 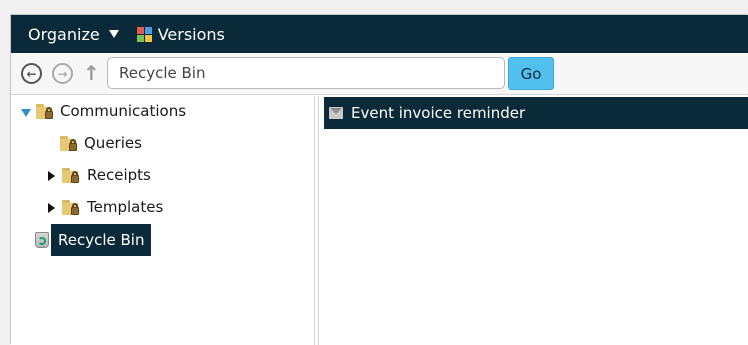 What do you see at coordinates (101, 240) in the screenshot?
I see `tree-item-label: Recycle Bin` at bounding box center [101, 240].